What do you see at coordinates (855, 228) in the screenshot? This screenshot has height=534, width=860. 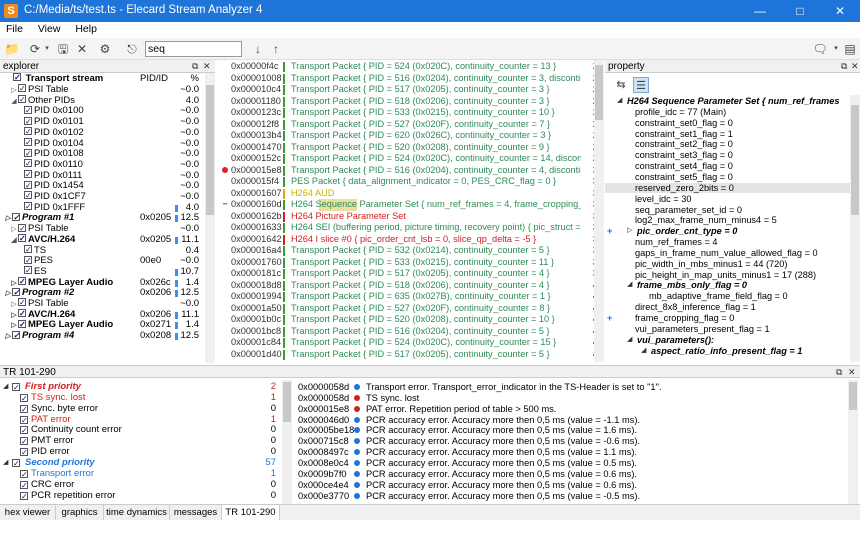 I see `property-scrollbar` at bounding box center [855, 228].